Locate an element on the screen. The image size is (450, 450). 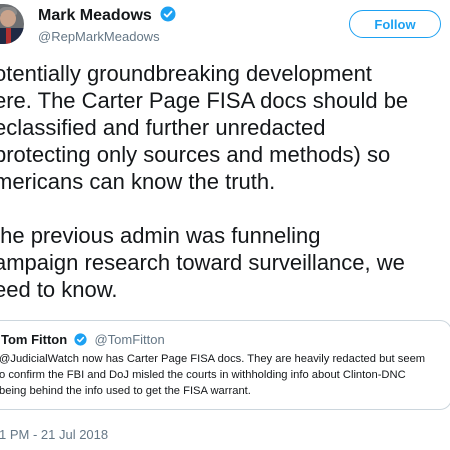
avatar is located at coordinates (12, 24).